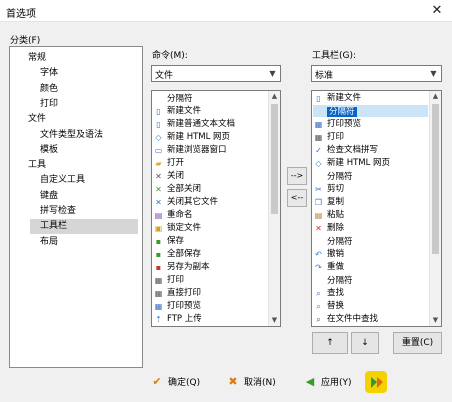 This screenshot has height=402, width=452. What do you see at coordinates (158, 241) in the screenshot?
I see `save-icon: ▪` at bounding box center [158, 241].